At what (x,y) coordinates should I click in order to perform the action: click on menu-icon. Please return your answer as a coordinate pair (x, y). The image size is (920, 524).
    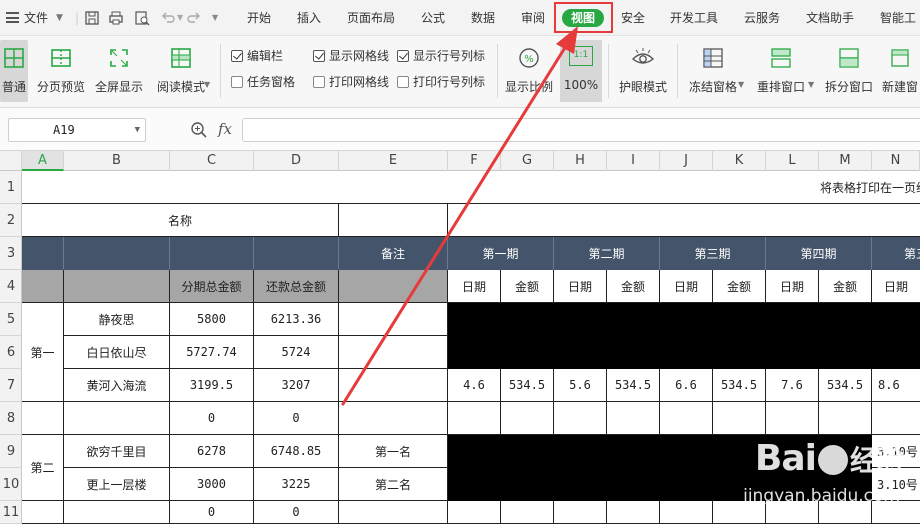
    Looking at the image, I should click on (12, 17).